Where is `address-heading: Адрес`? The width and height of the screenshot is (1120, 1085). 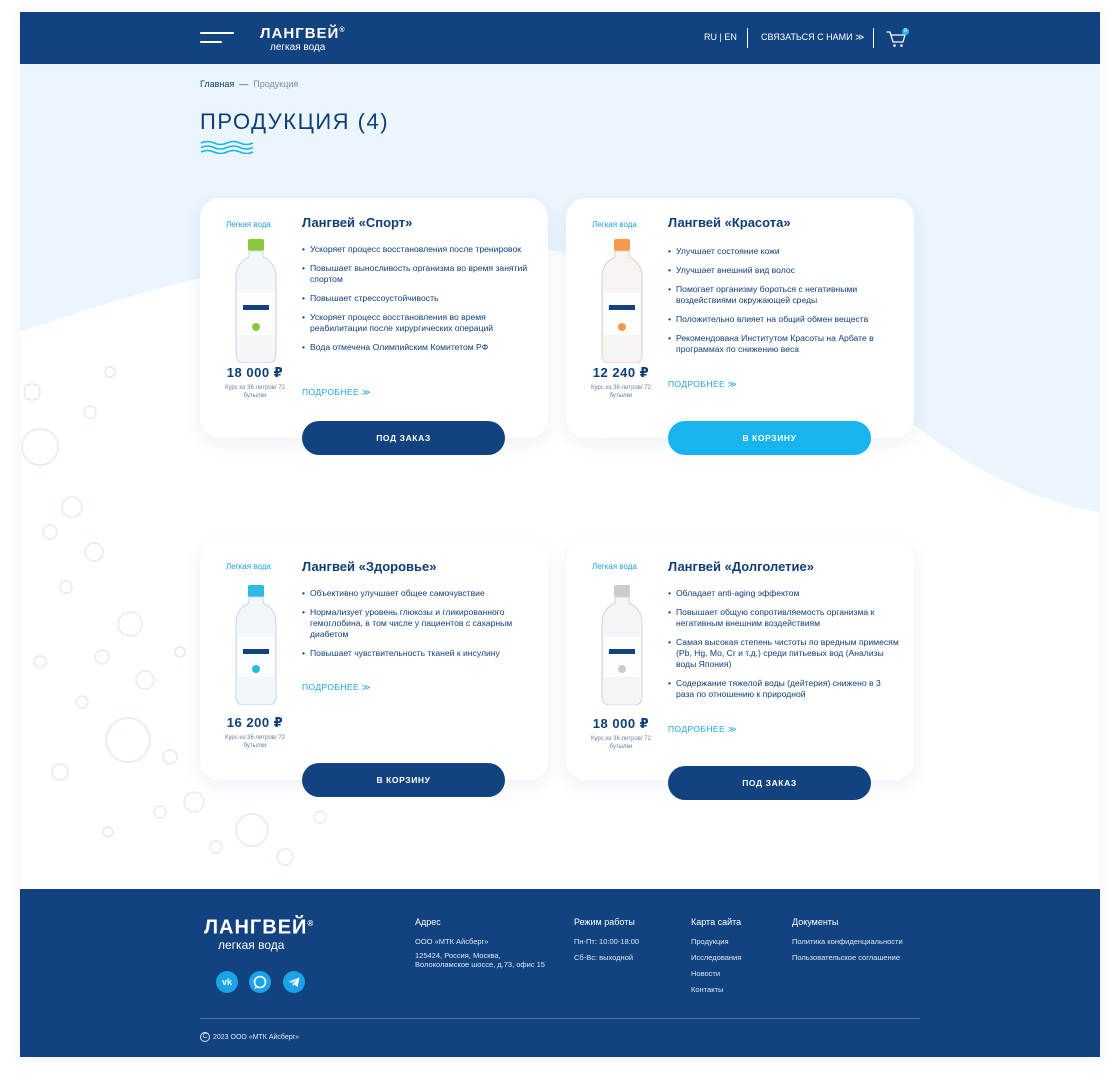 address-heading: Адрес is located at coordinates (428, 922).